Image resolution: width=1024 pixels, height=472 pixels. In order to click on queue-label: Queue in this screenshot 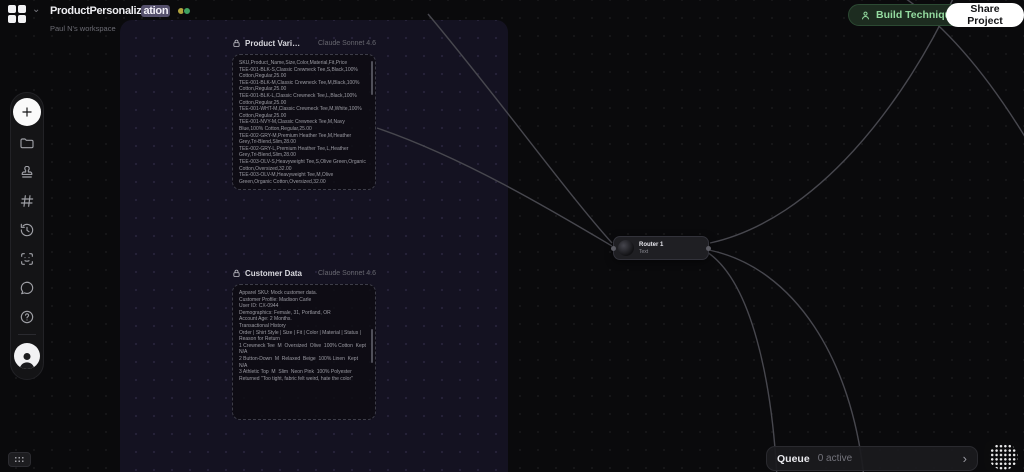, I will do `click(793, 458)`.